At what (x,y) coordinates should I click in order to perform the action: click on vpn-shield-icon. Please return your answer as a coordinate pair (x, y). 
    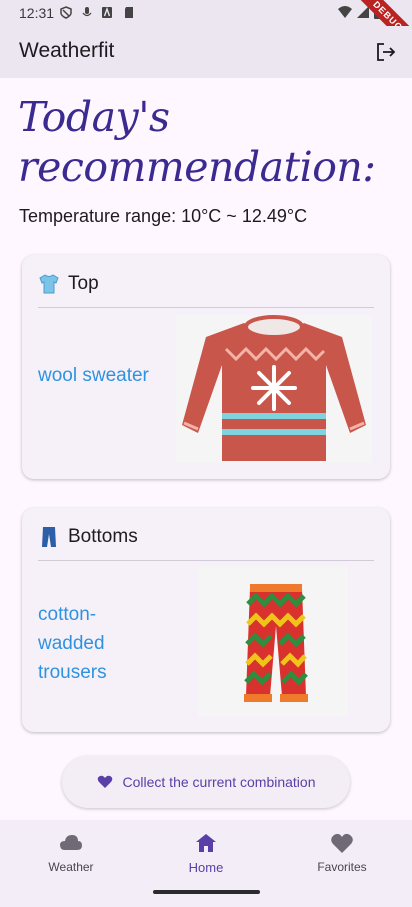
    Looking at the image, I should click on (66, 12).